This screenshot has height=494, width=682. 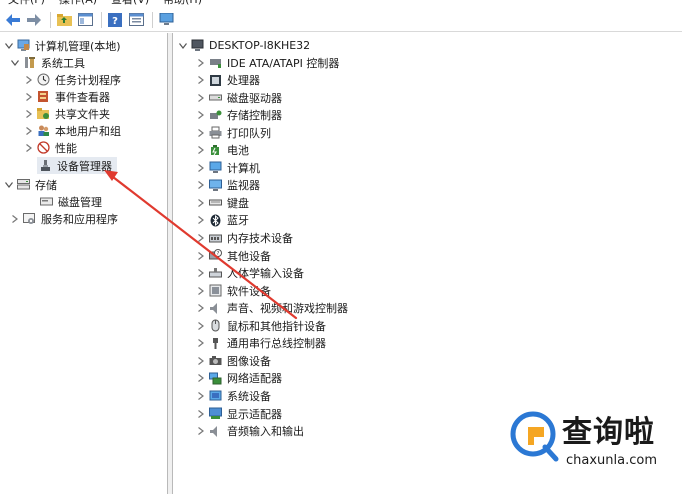 What do you see at coordinates (136, 20) in the screenshot?
I see `properties-icon` at bounding box center [136, 20].